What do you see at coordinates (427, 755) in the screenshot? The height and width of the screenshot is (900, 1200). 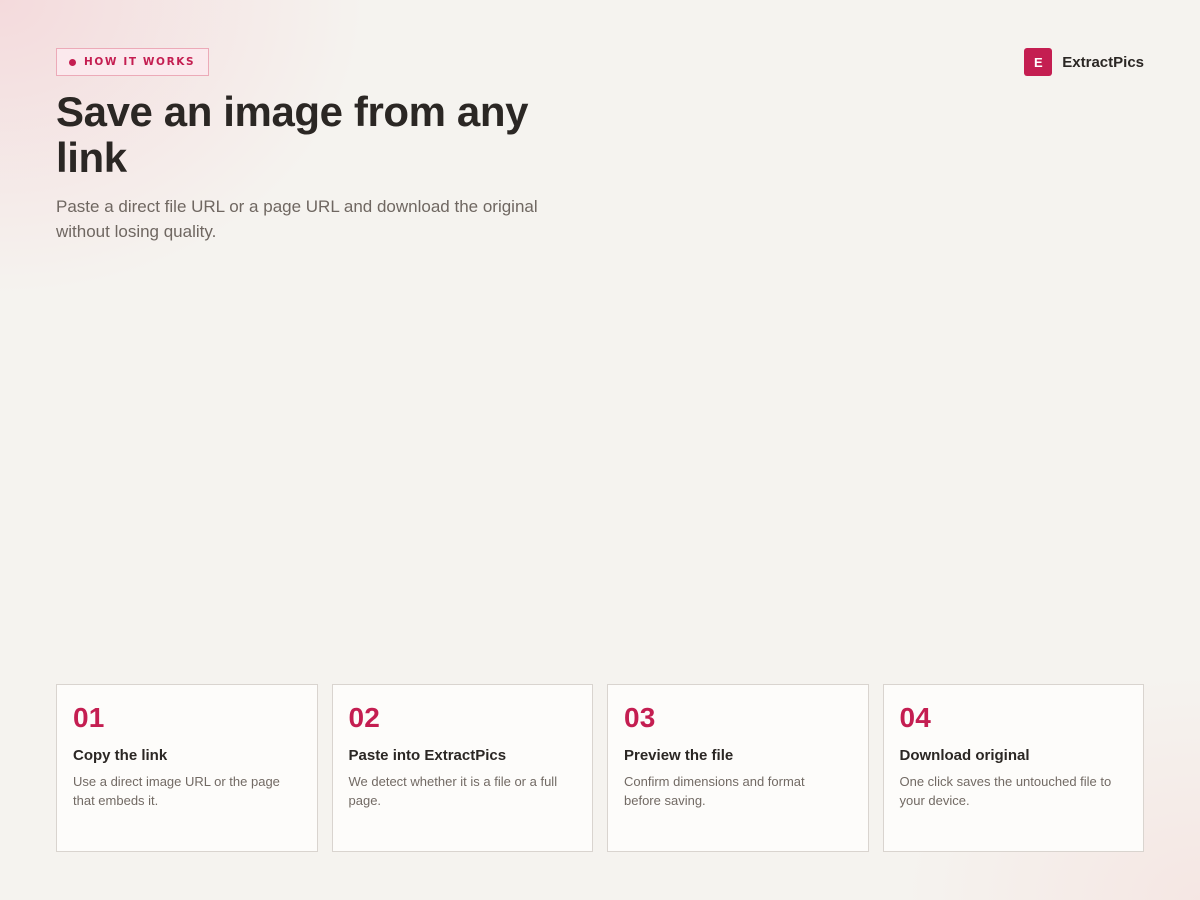 I see `step-title: Paste into ExtractPics` at bounding box center [427, 755].